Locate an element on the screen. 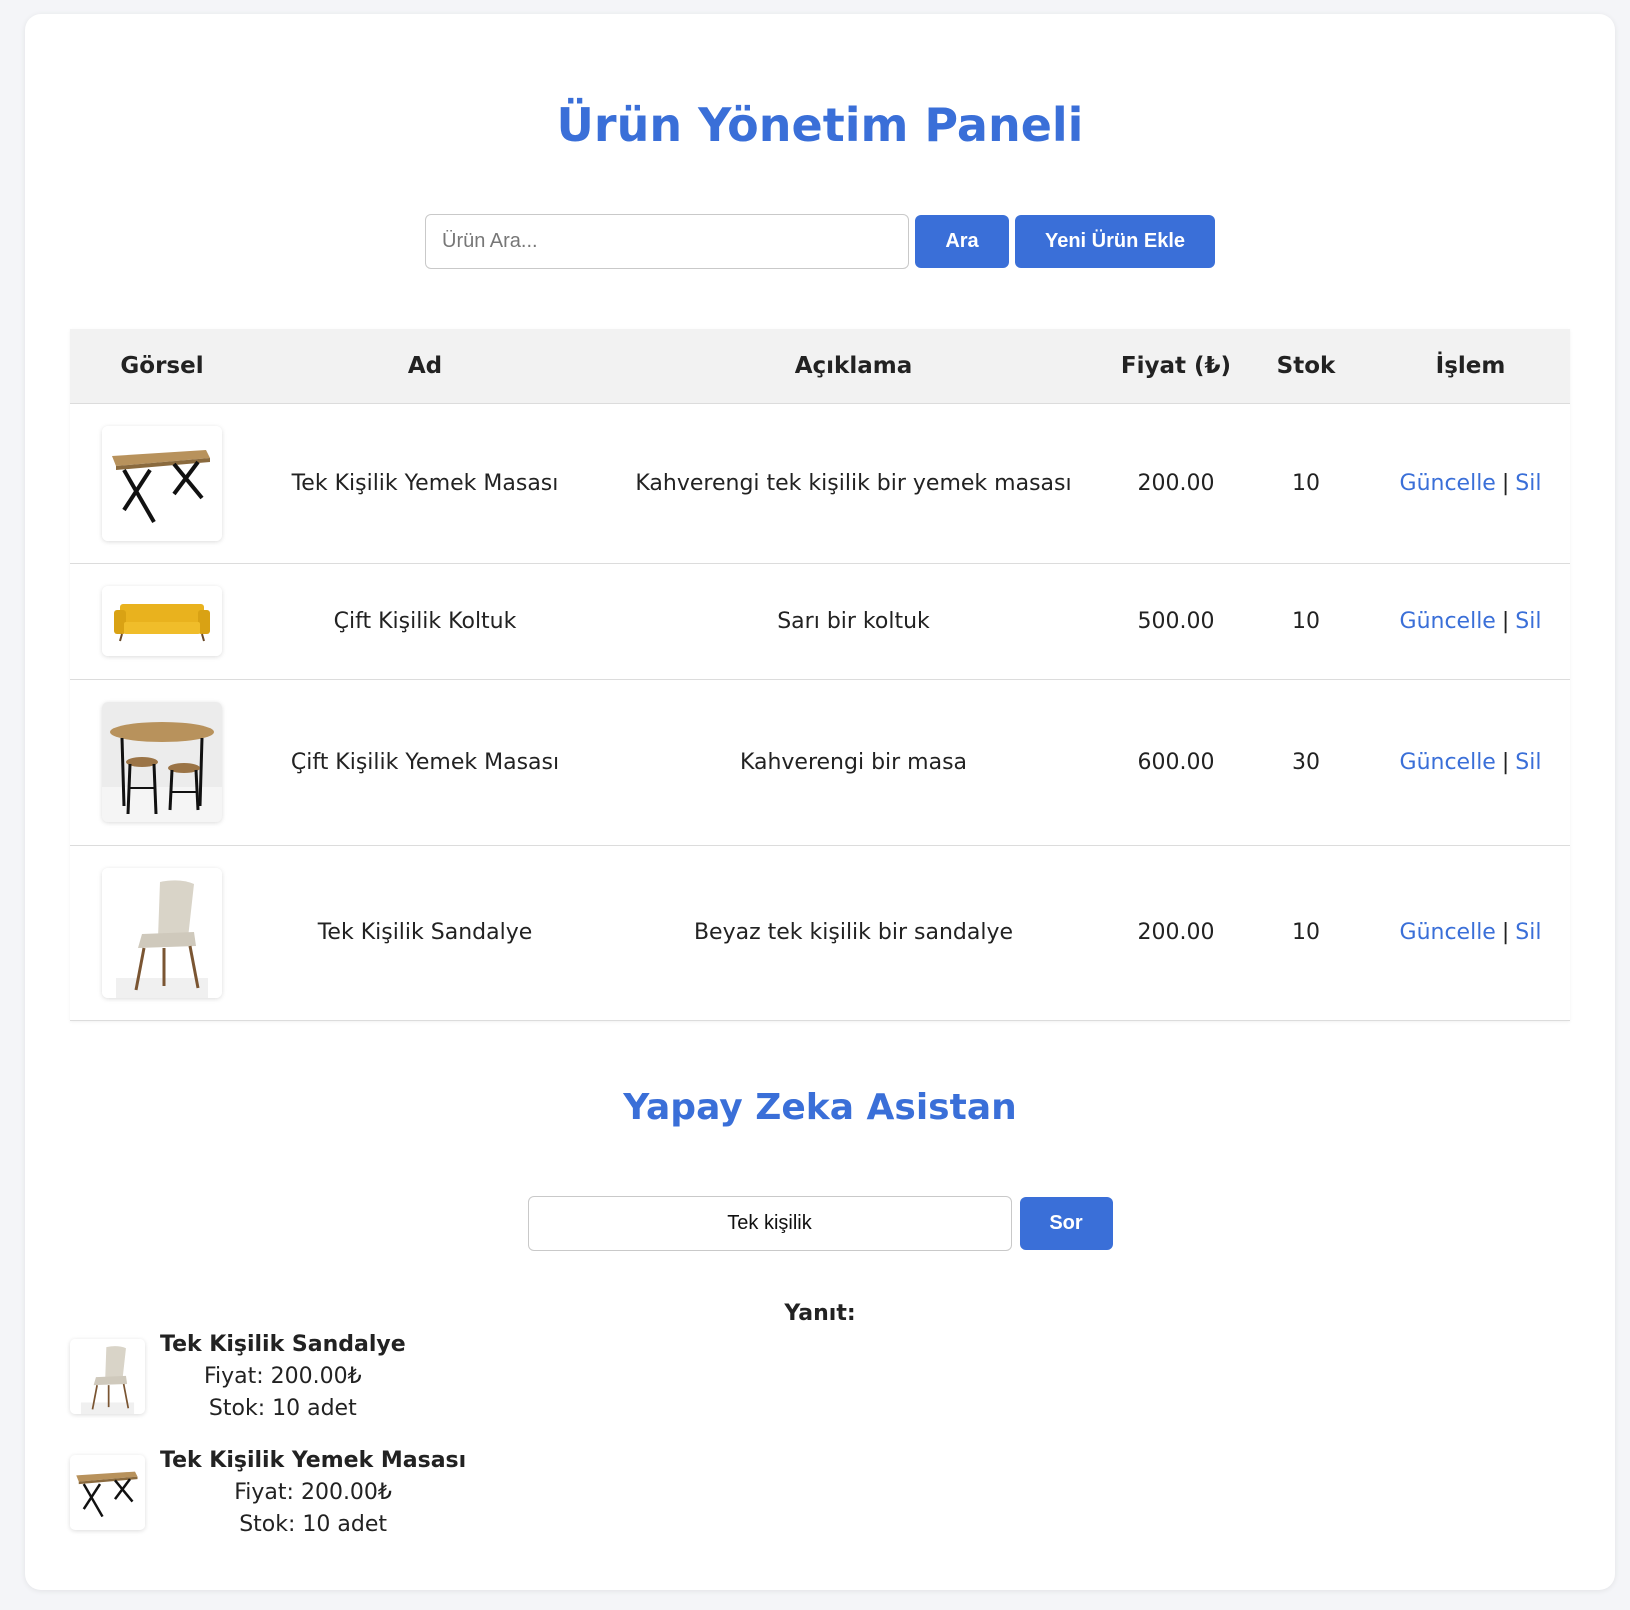 The height and width of the screenshot is (1610, 1630). add-product-button: Yeni Ürün Ekle is located at coordinates (1115, 241).